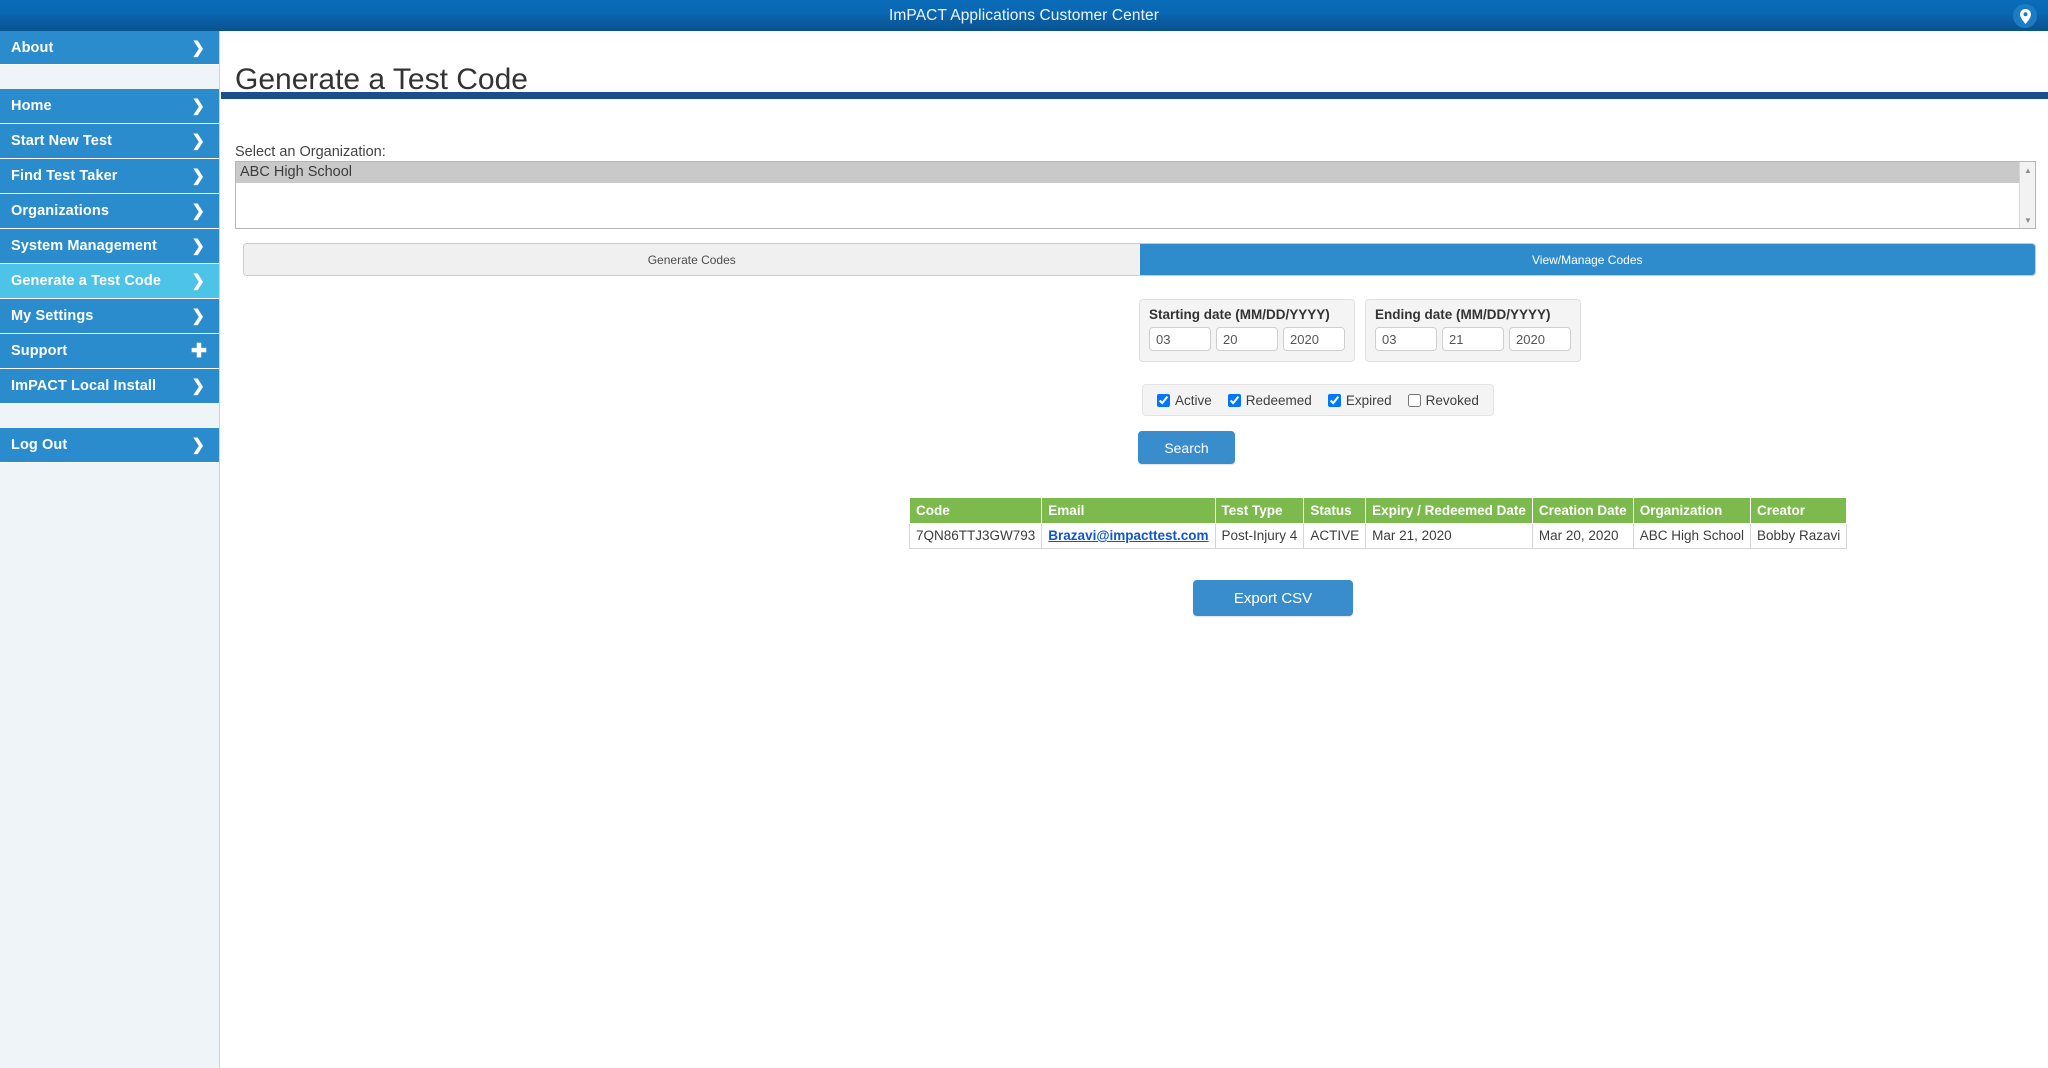 The height and width of the screenshot is (1068, 2048). Describe the element at coordinates (1798, 536) in the screenshot. I see `cell-creator: Bobby Razavi` at that location.